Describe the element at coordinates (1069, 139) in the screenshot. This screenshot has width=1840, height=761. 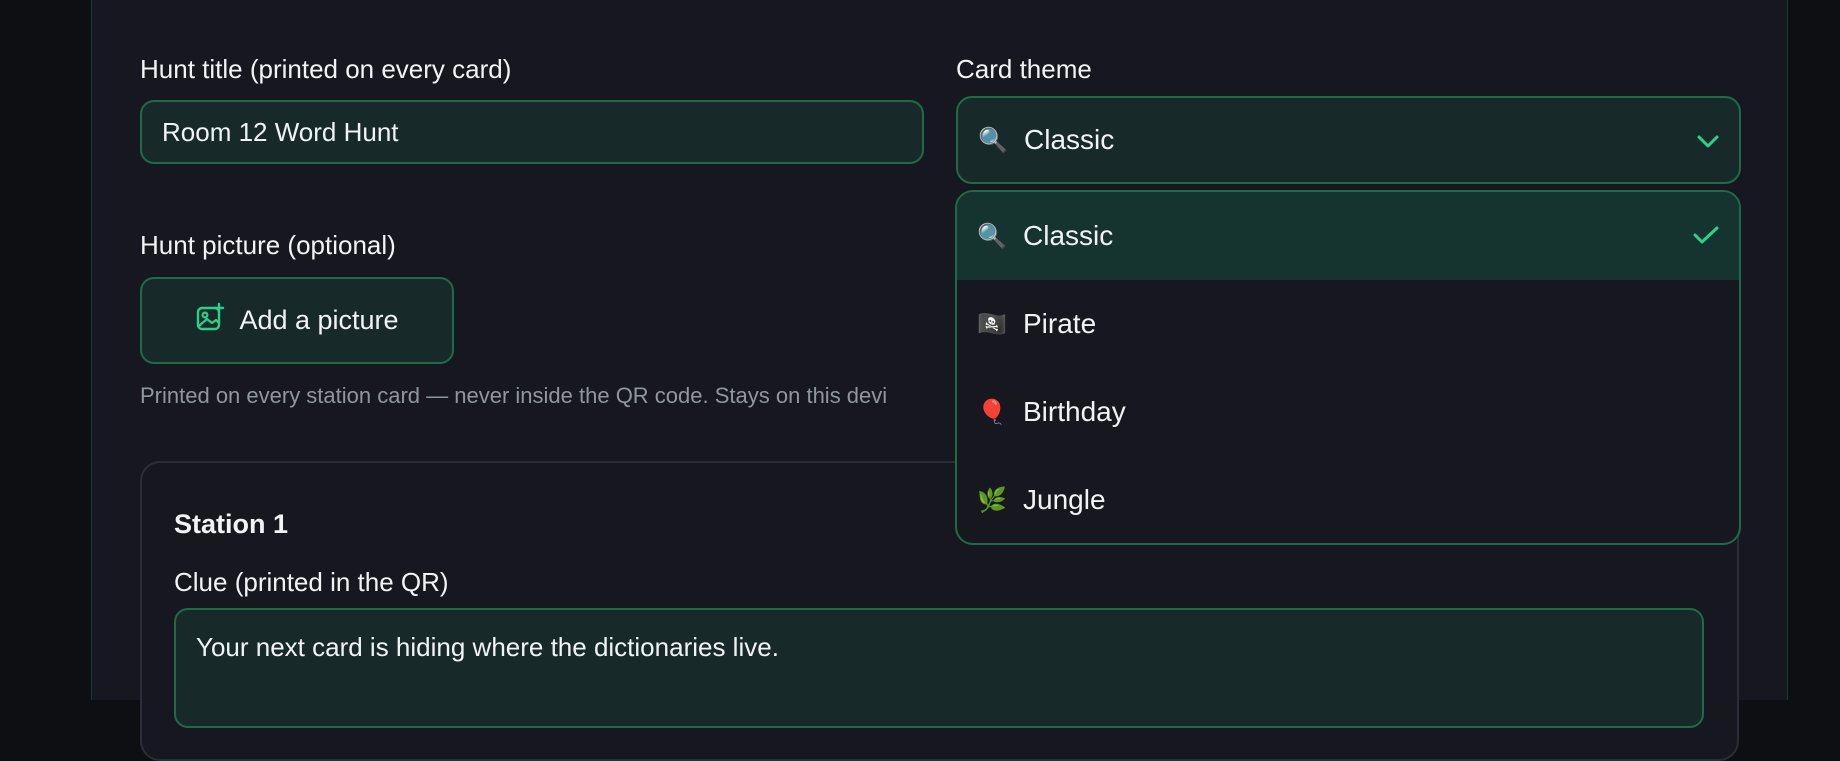
I see `card-theme-selected-value: Classic` at that location.